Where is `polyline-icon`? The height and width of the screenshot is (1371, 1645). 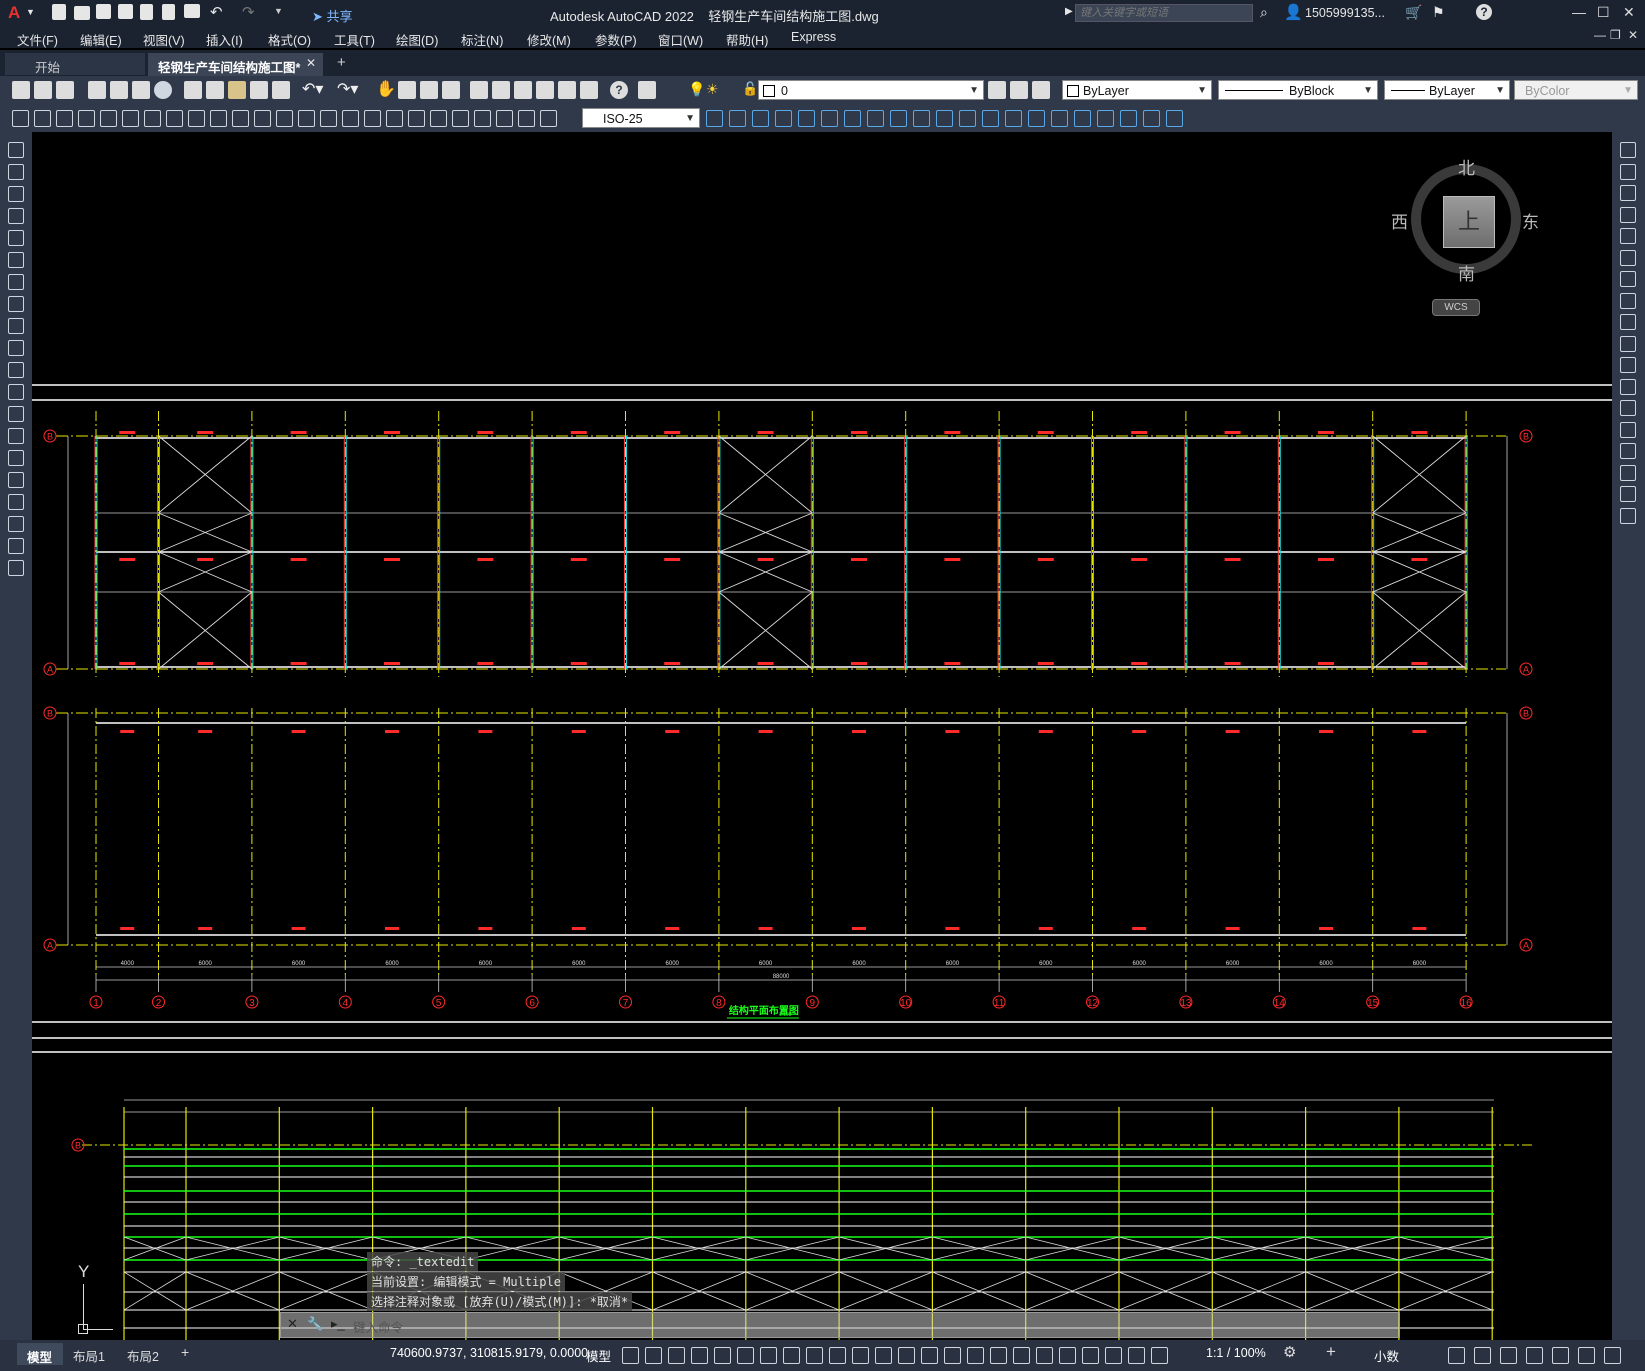 polyline-icon is located at coordinates (16, 194).